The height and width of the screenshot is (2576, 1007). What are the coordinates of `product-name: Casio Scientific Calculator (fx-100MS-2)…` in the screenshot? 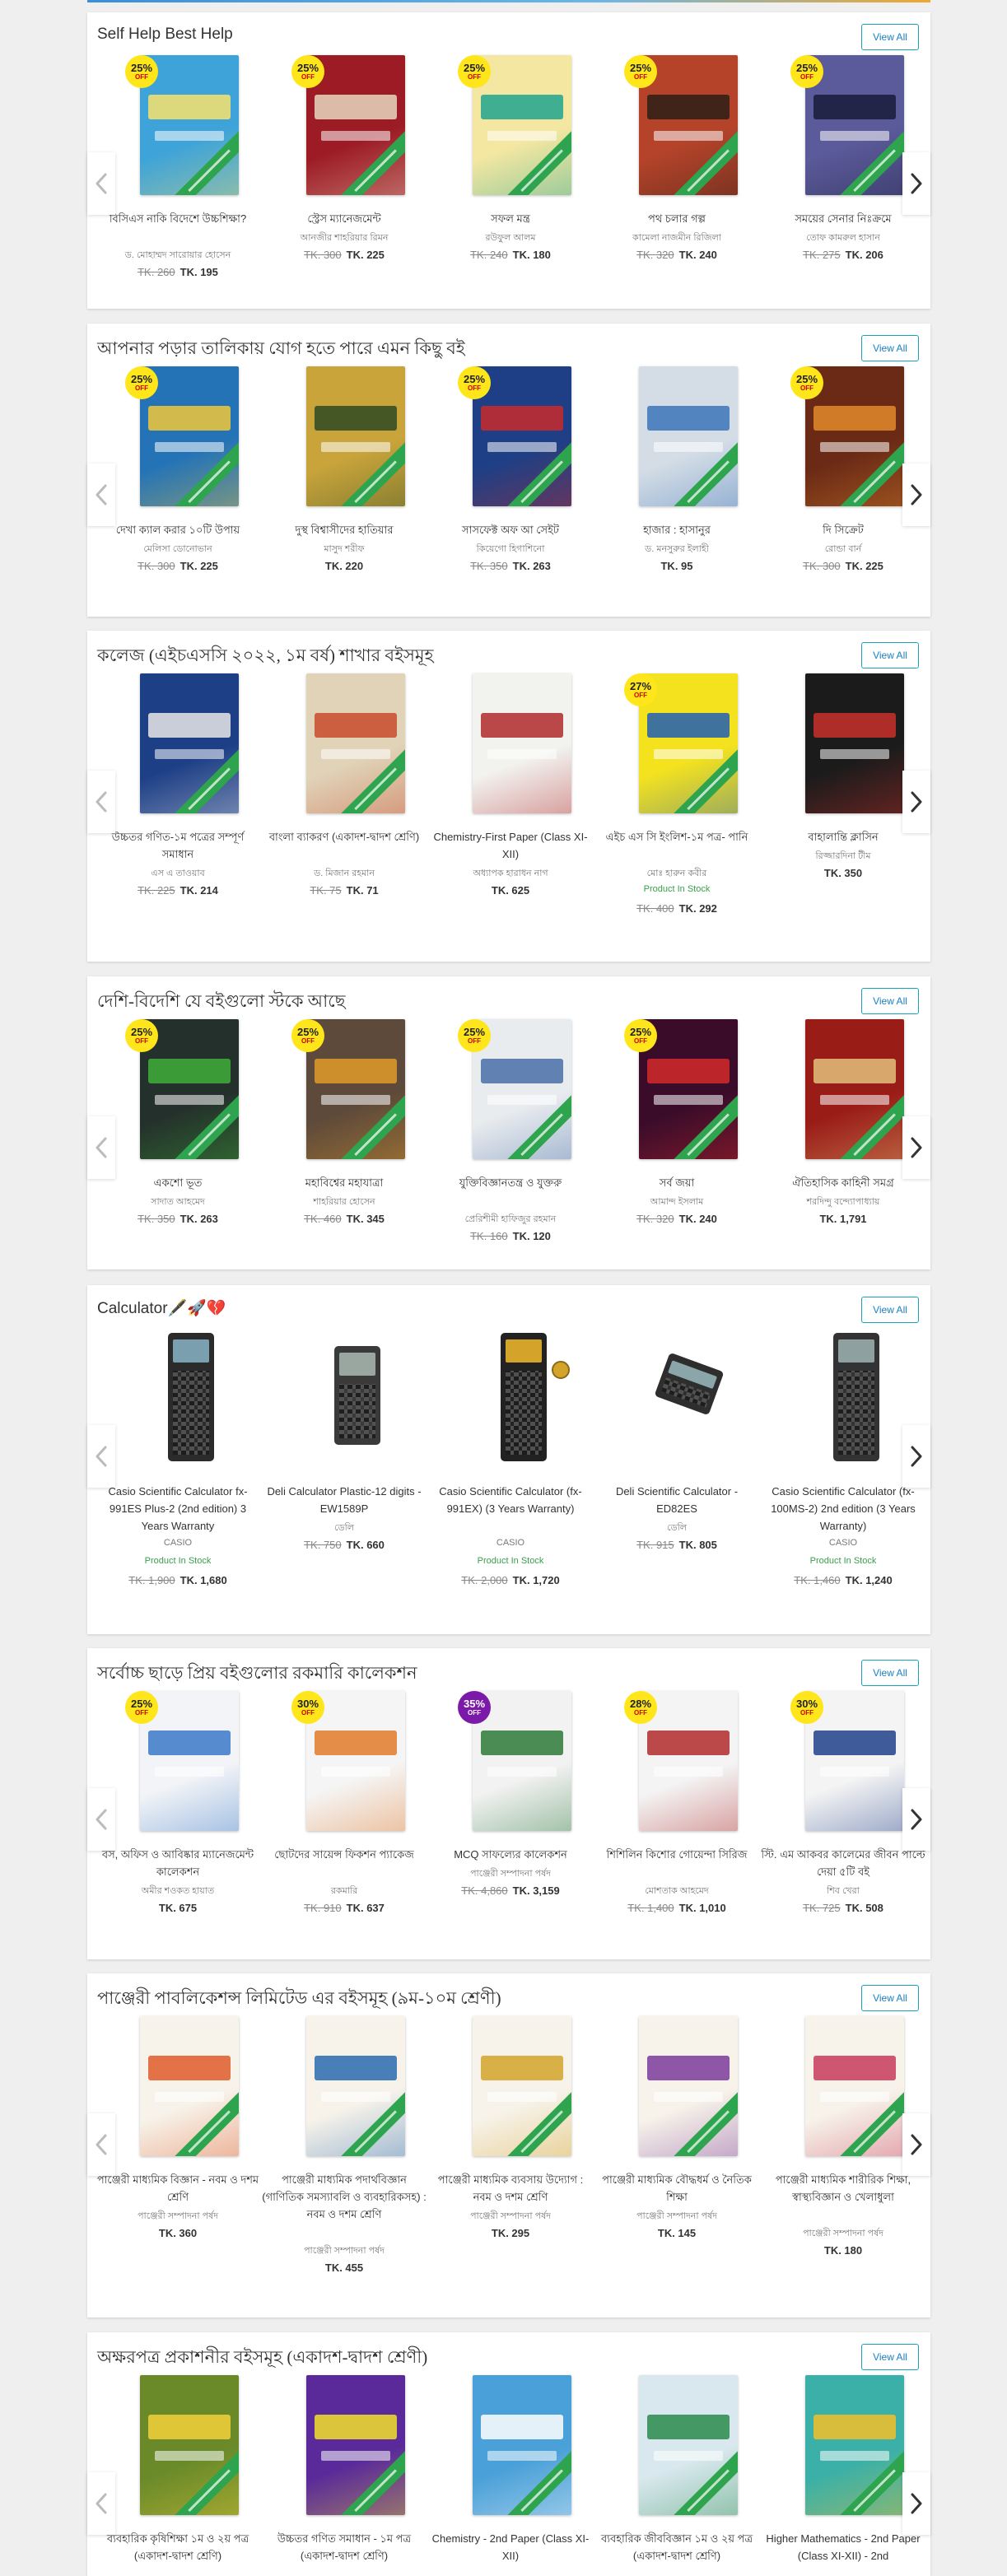 It's located at (843, 1509).